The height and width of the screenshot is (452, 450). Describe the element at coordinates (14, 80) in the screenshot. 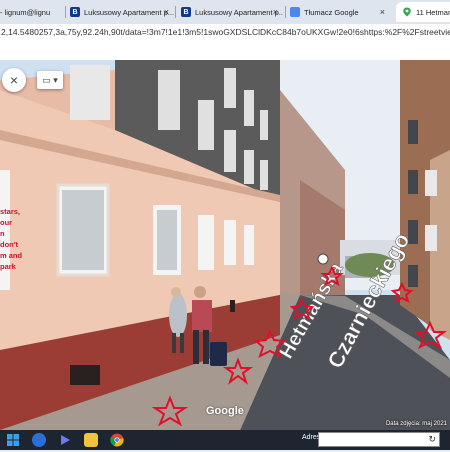

I see `close-street-view-button: ×` at that location.